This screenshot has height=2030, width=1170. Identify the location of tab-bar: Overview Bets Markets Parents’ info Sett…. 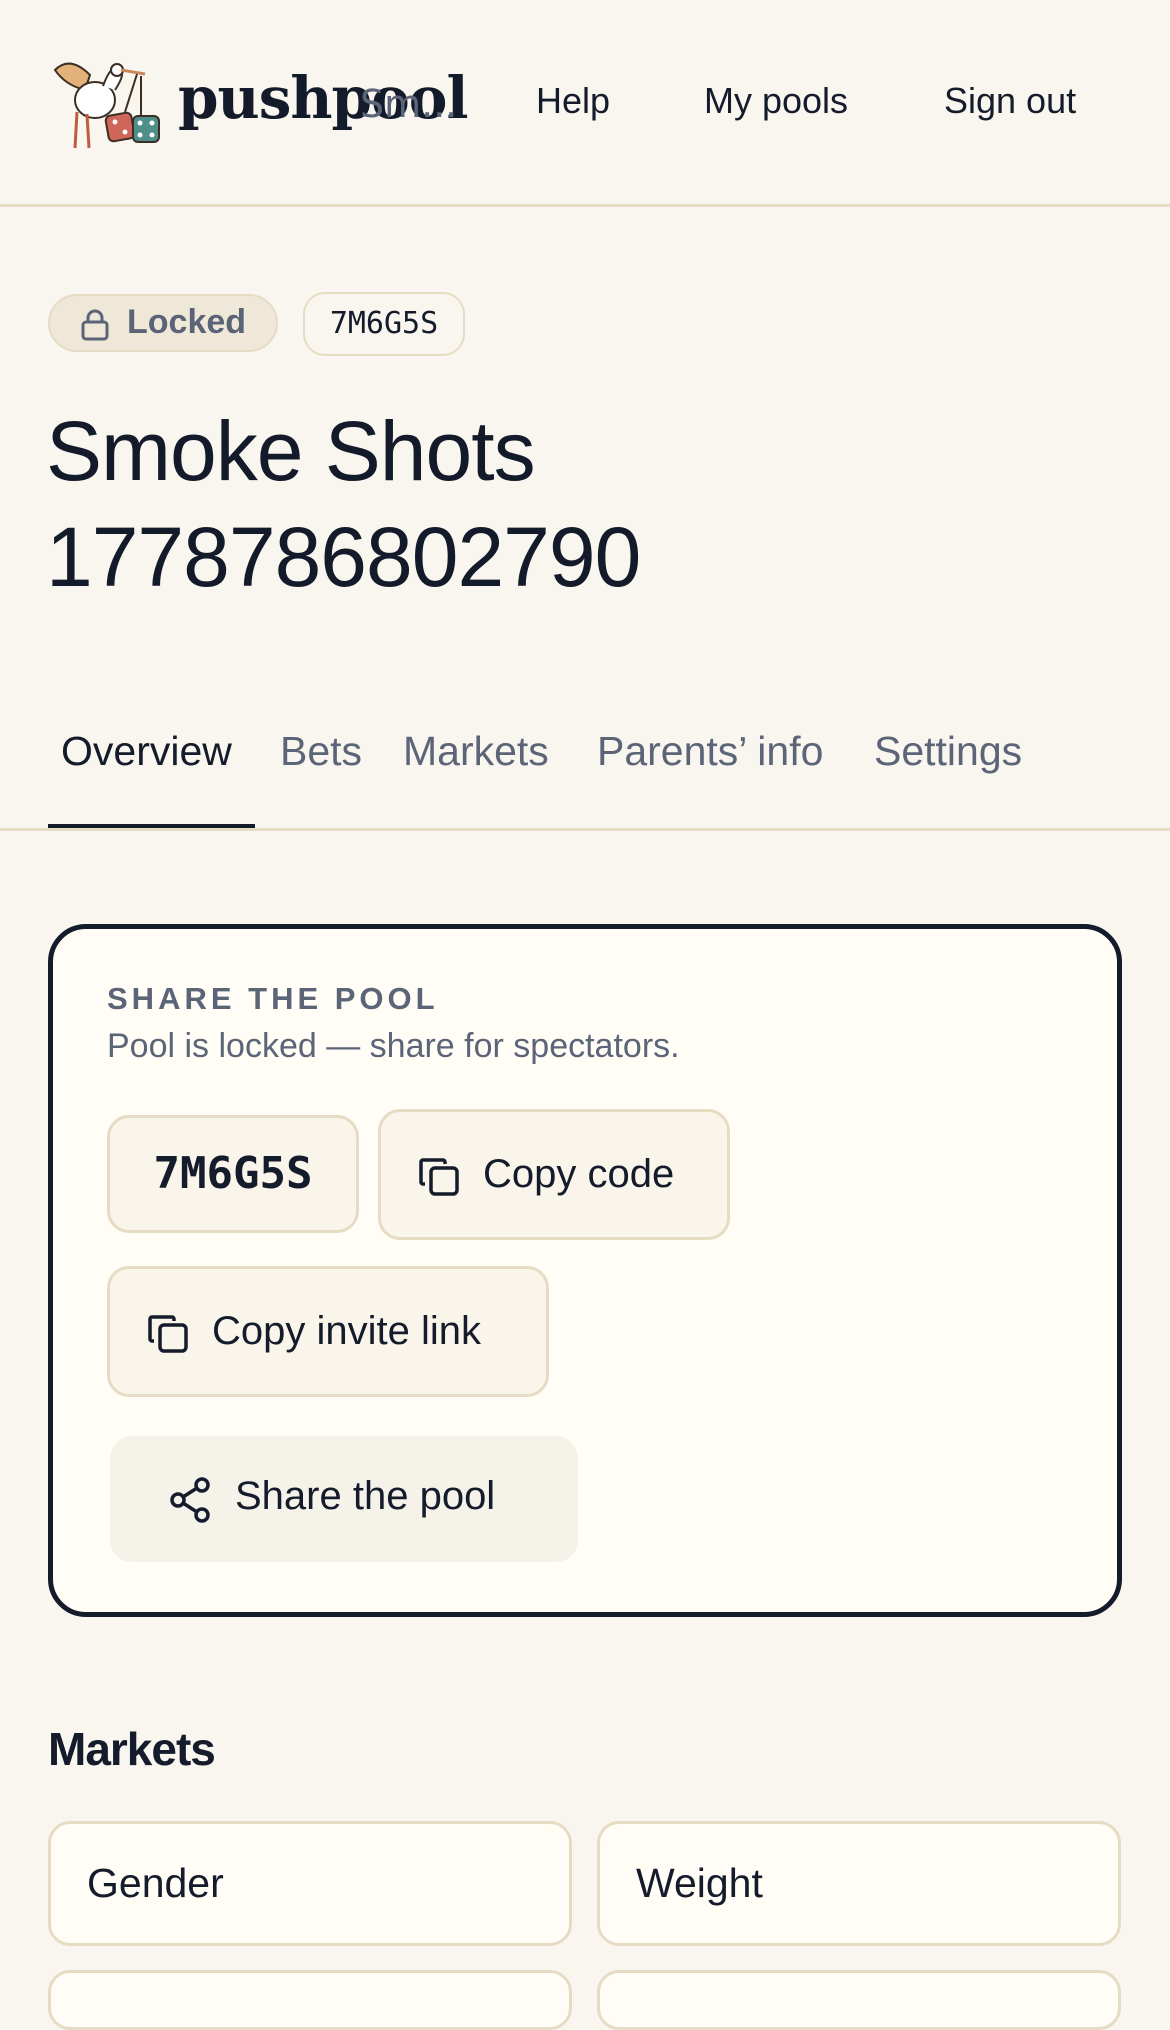
(585, 775).